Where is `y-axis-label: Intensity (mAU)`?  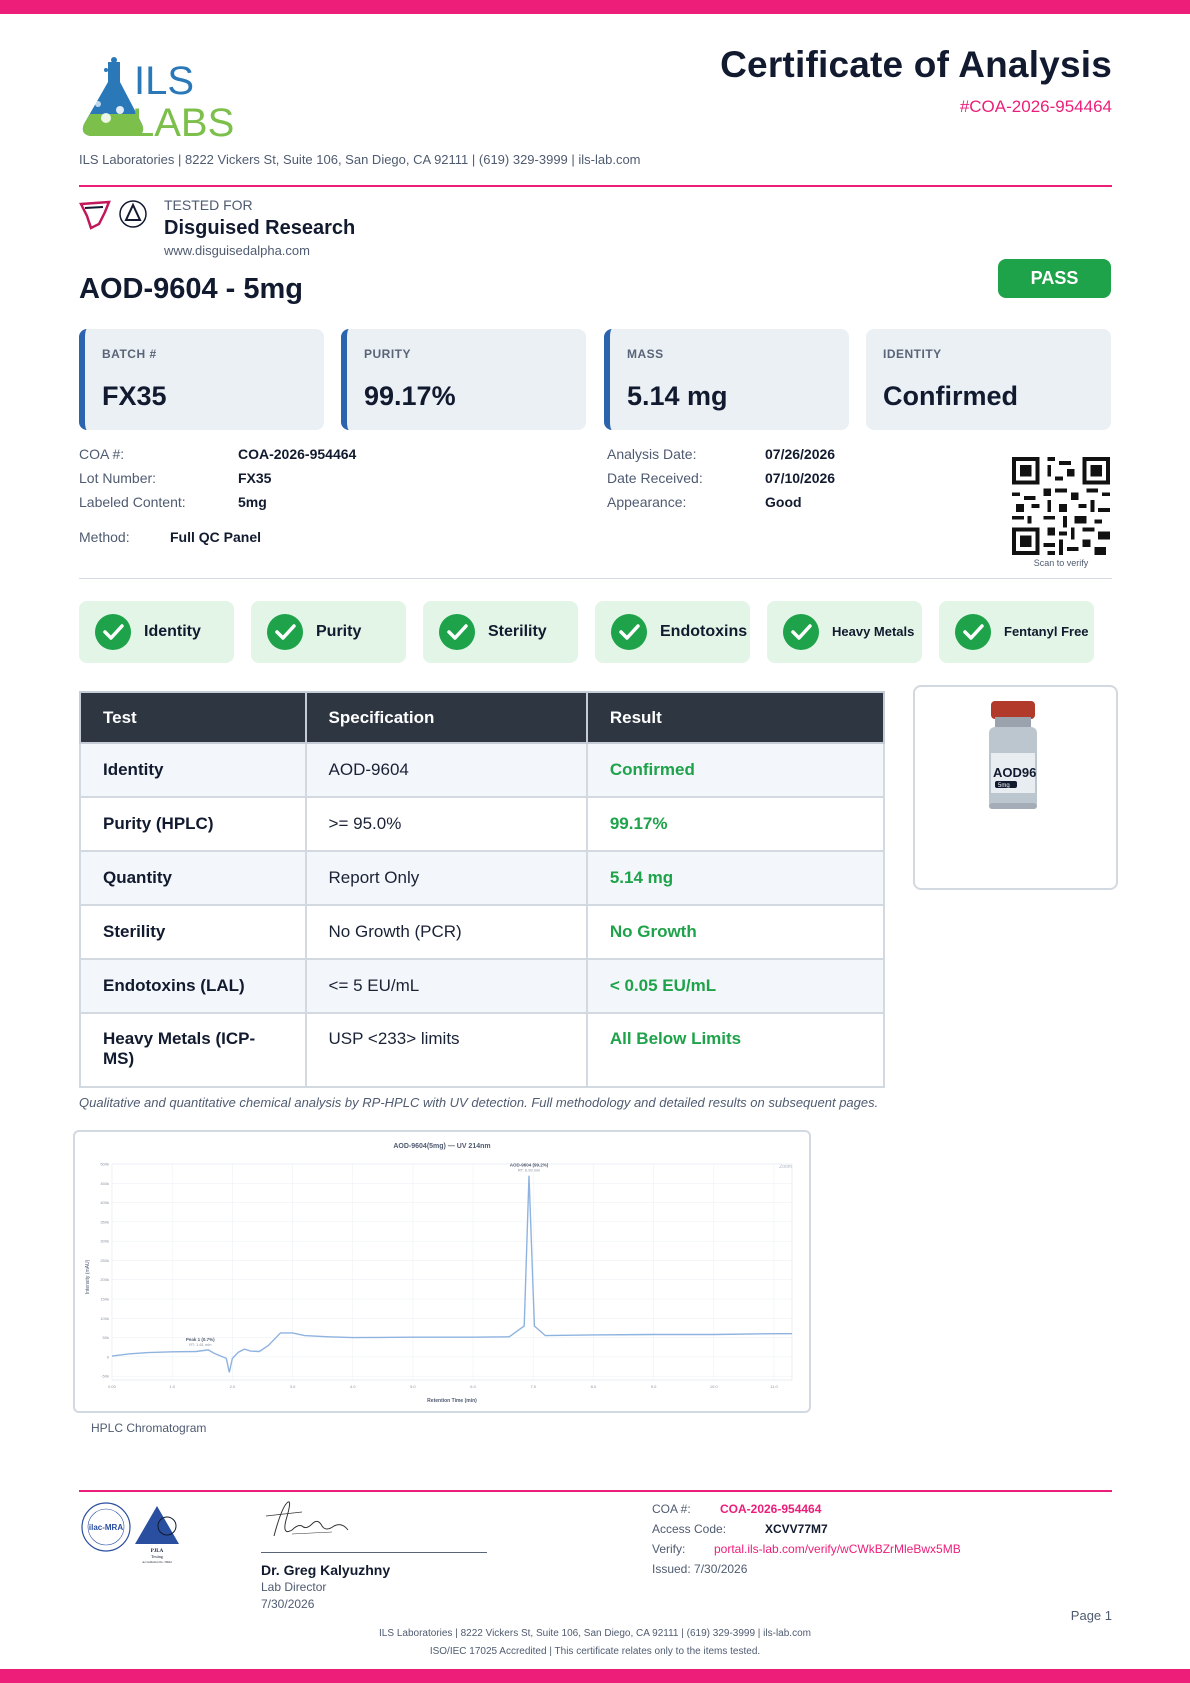 y-axis-label: Intensity (mAU) is located at coordinates (88, 1276).